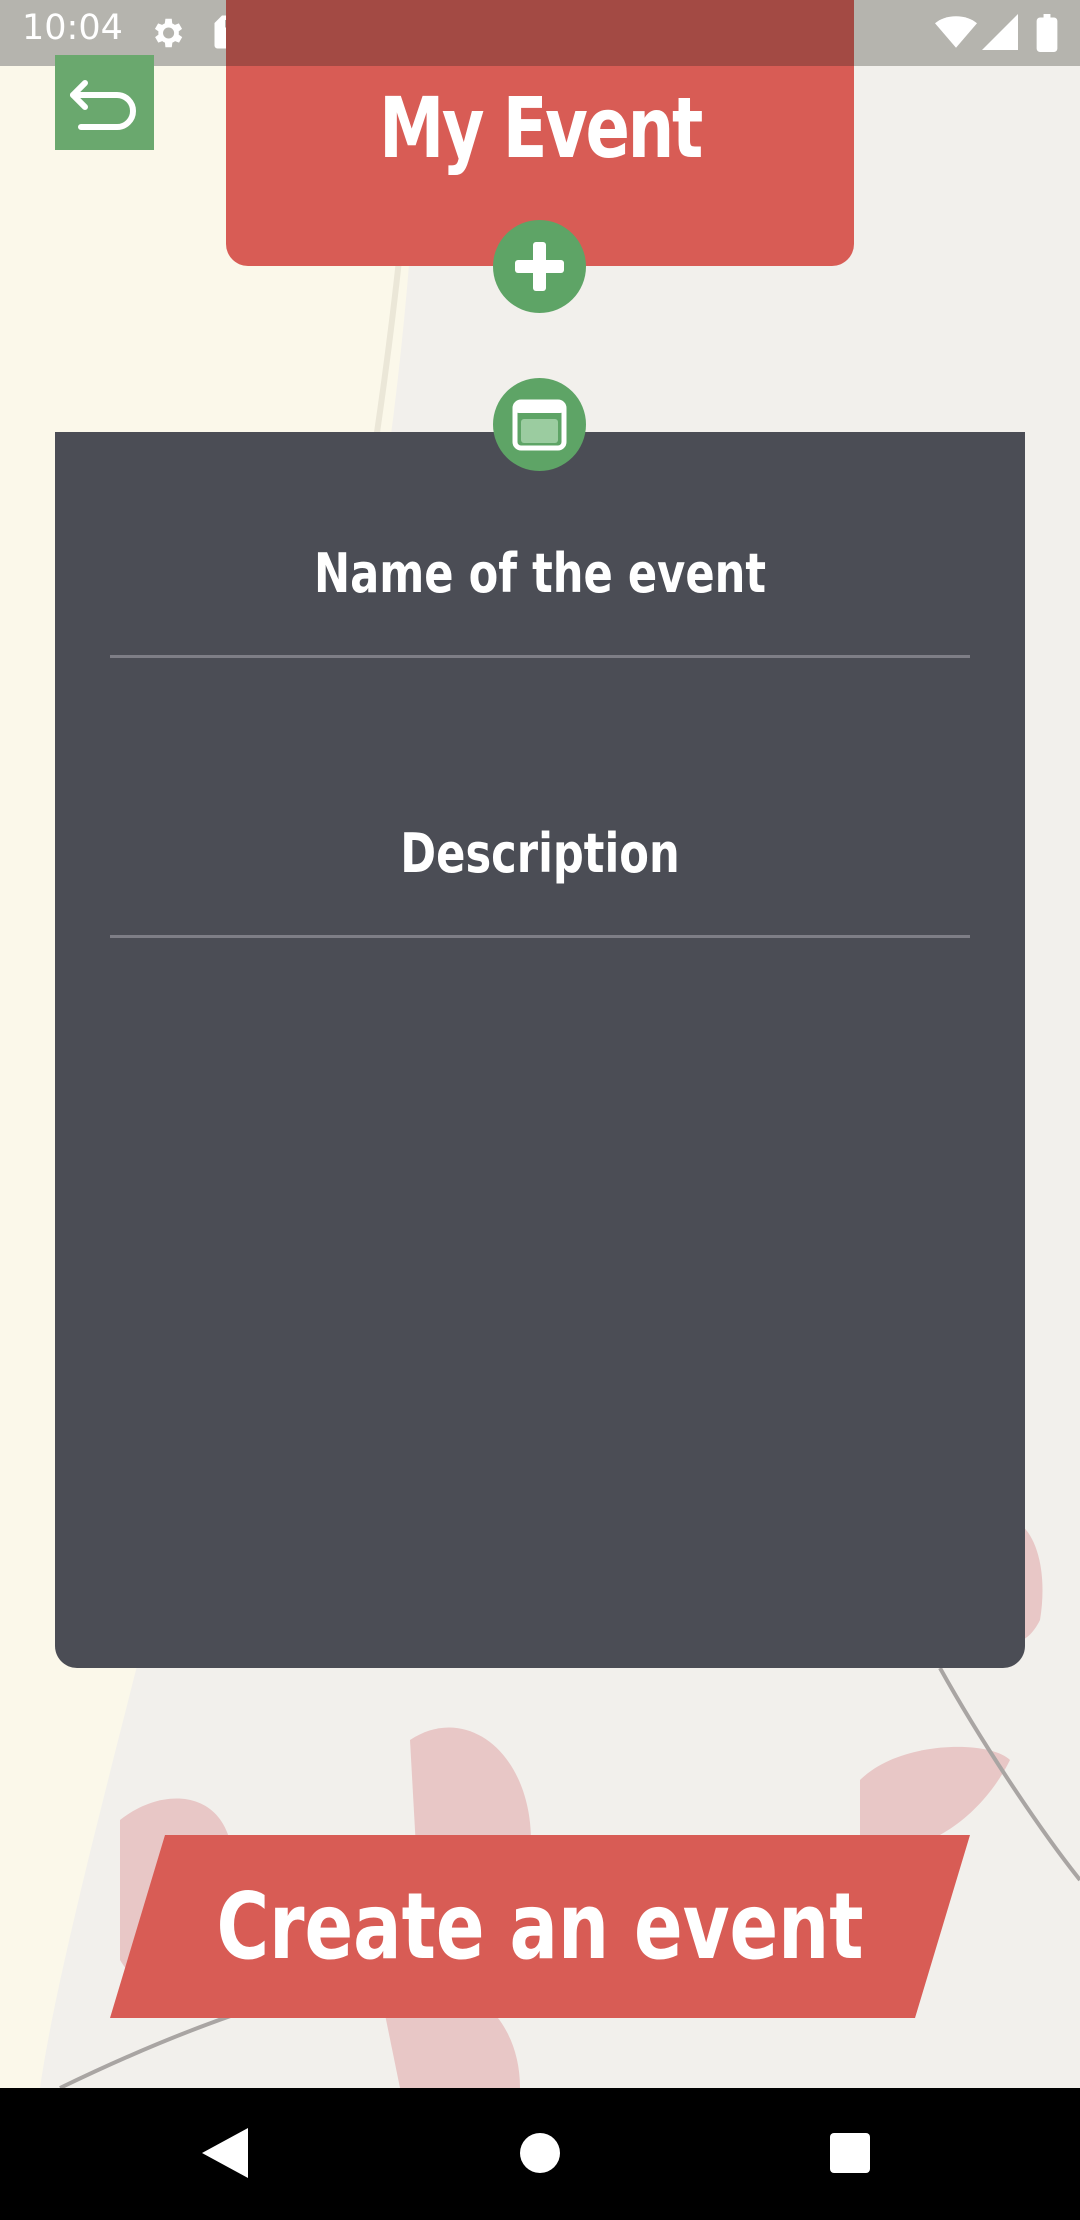  What do you see at coordinates (540, 573) in the screenshot?
I see `event-name-field: Name of the event` at bounding box center [540, 573].